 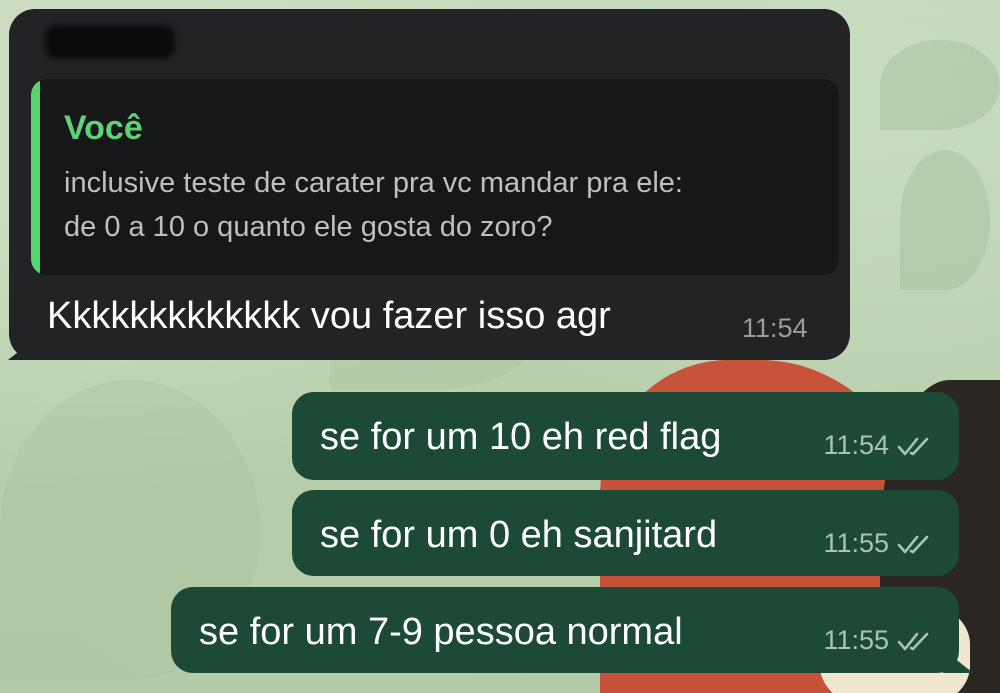 What do you see at coordinates (519, 535) in the screenshot?
I see `message-text: se for um 0 eh sanjitard` at bounding box center [519, 535].